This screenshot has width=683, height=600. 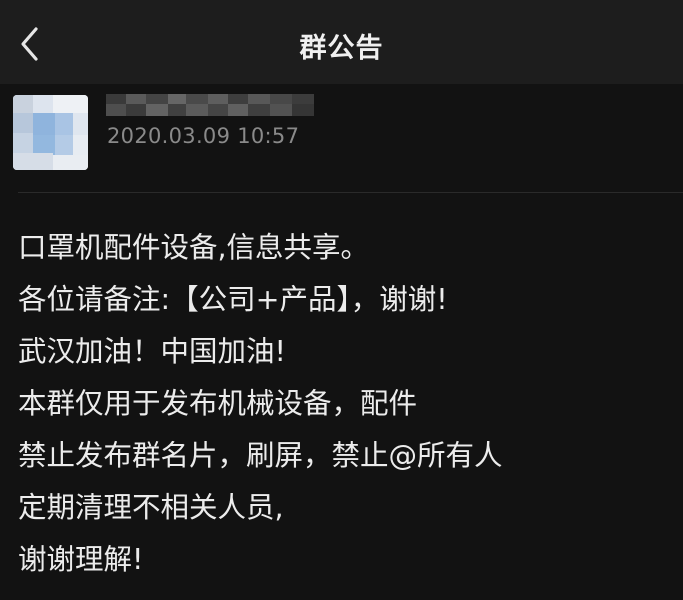 What do you see at coordinates (350, 192) in the screenshot?
I see `divider` at bounding box center [350, 192].